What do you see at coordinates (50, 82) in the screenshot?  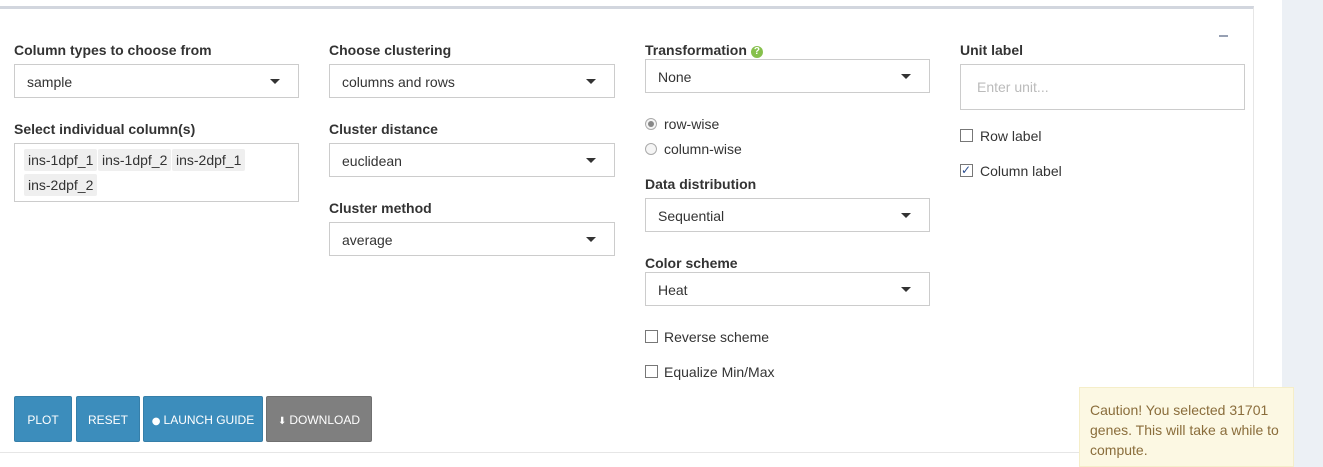 I see `column-types-value: sample` at bounding box center [50, 82].